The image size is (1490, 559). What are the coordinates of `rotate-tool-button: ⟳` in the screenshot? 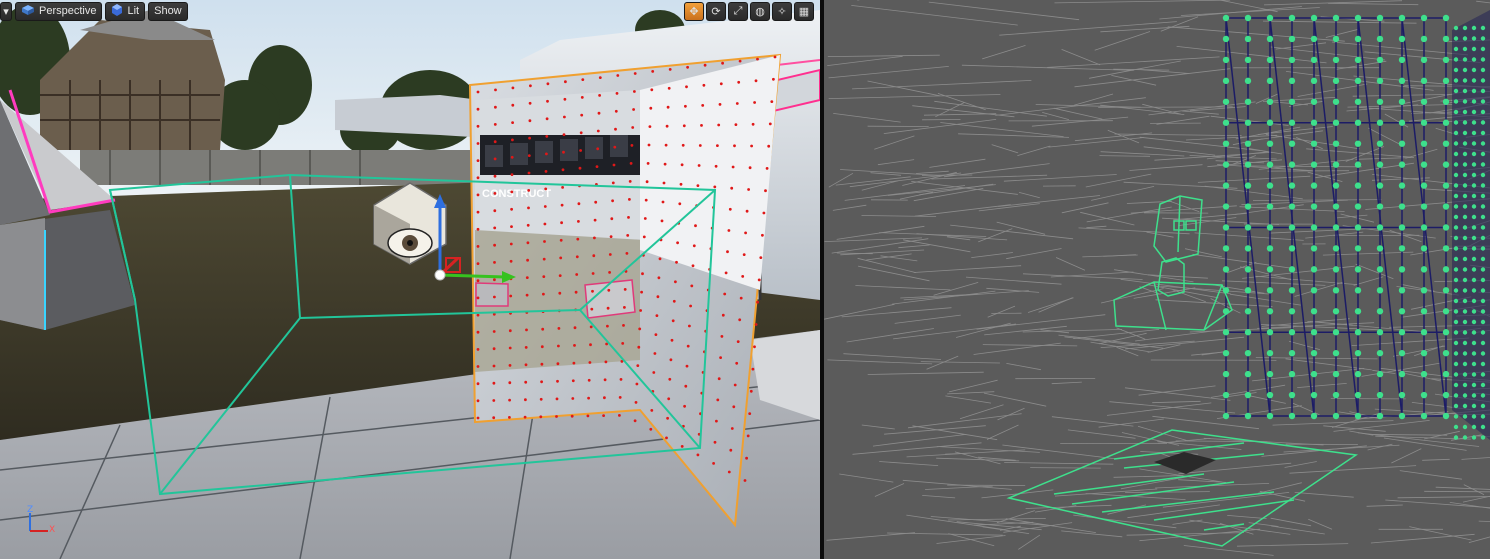 It's located at (716, 11).